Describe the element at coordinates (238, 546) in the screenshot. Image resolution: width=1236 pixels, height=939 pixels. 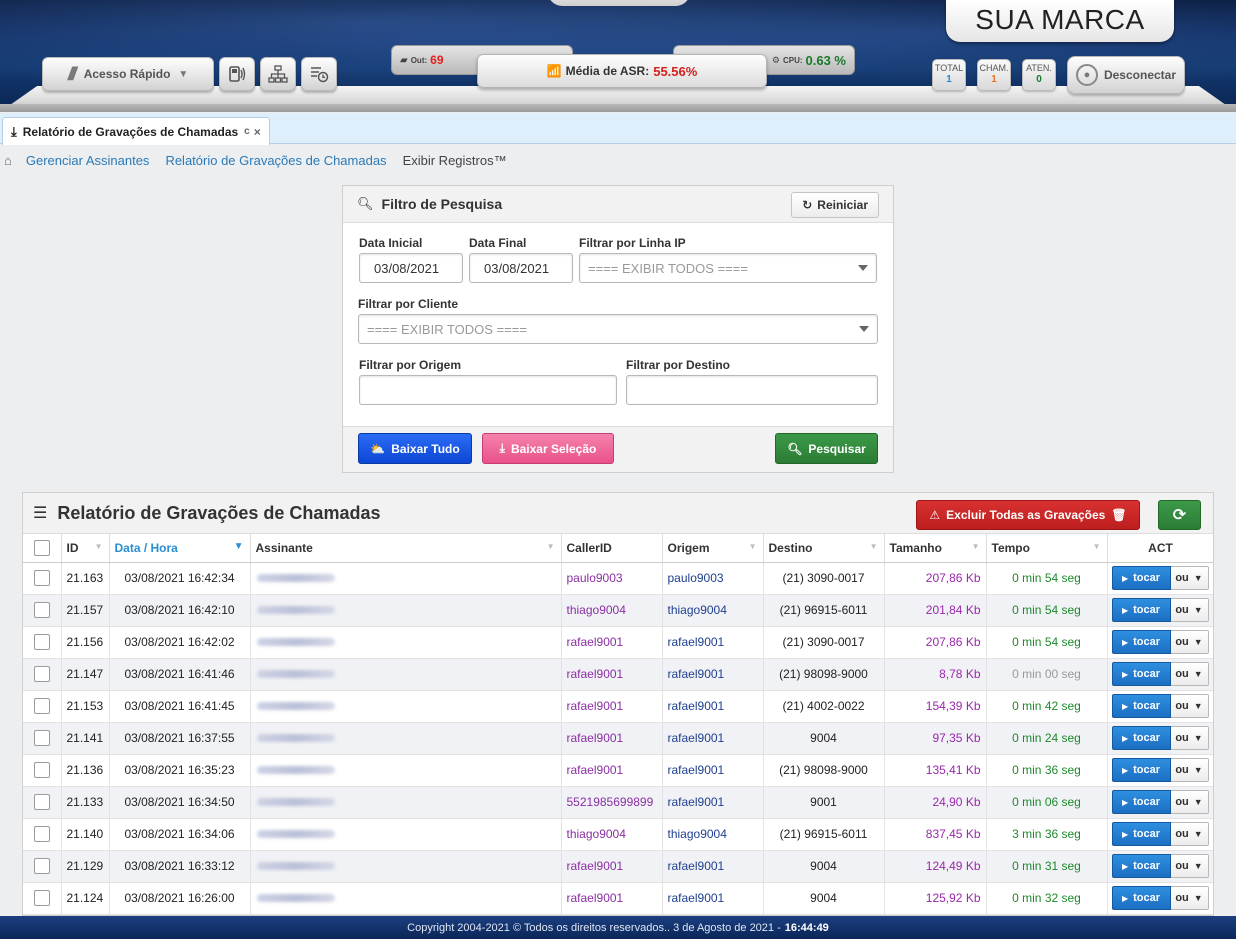
I see `sort-desc-icon: ▼` at that location.